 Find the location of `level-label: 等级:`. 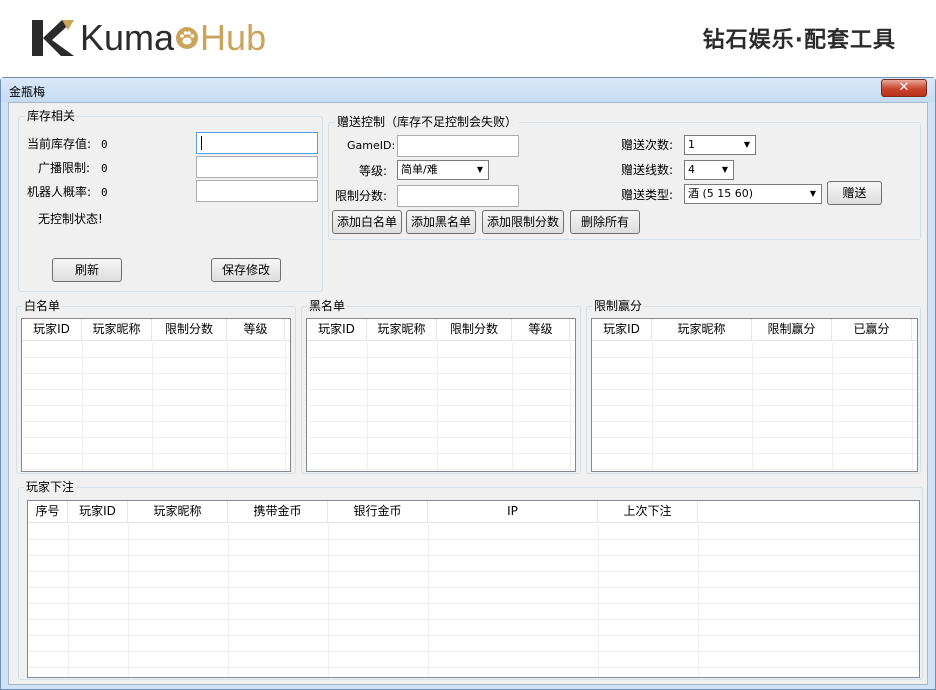

level-label: 等级: is located at coordinates (373, 171).